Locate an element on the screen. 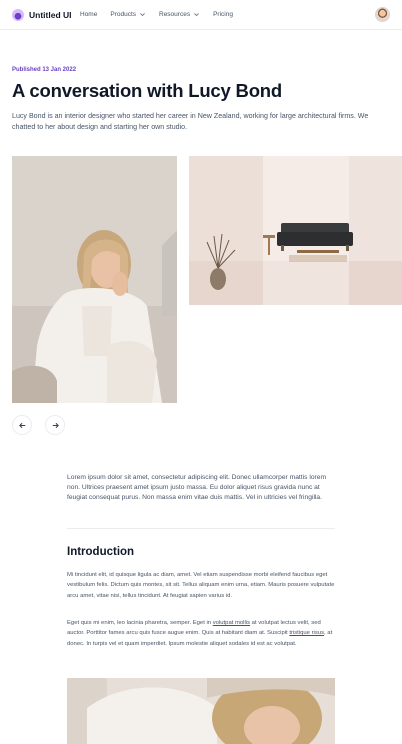 Image resolution: width=402 pixels, height=744 pixels. nav-link-label: Home is located at coordinates (89, 14).